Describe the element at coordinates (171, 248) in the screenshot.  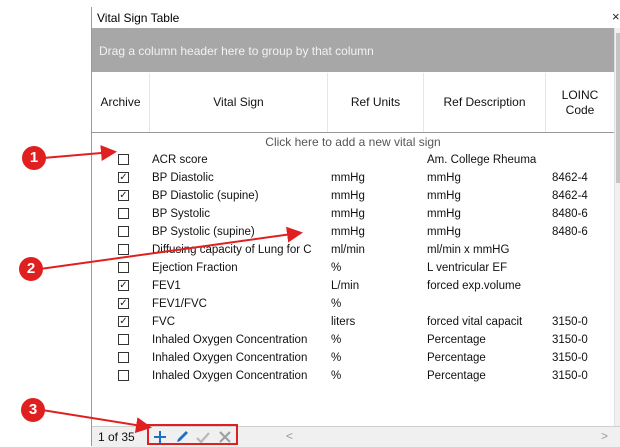
I see `callout-2-arrow` at that location.